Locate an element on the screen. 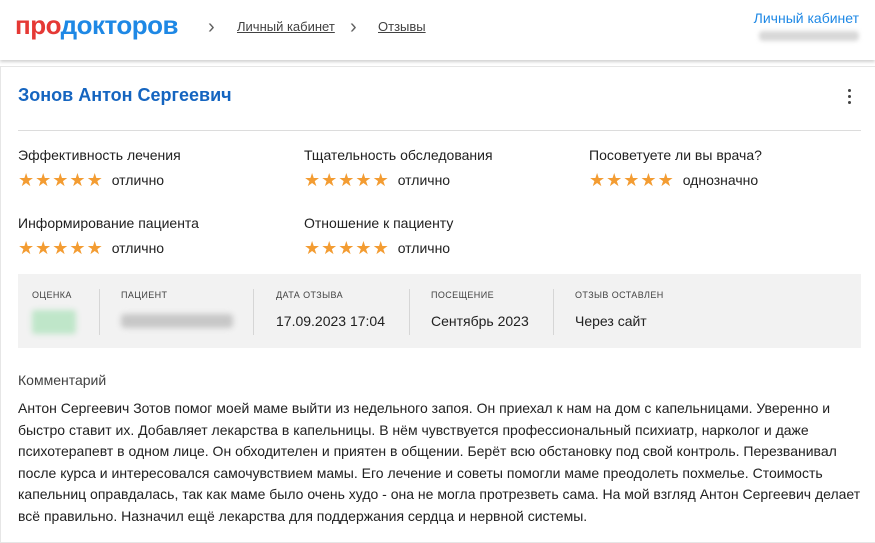 This screenshot has height=543, width=875. user-email-blurred is located at coordinates (809, 36).